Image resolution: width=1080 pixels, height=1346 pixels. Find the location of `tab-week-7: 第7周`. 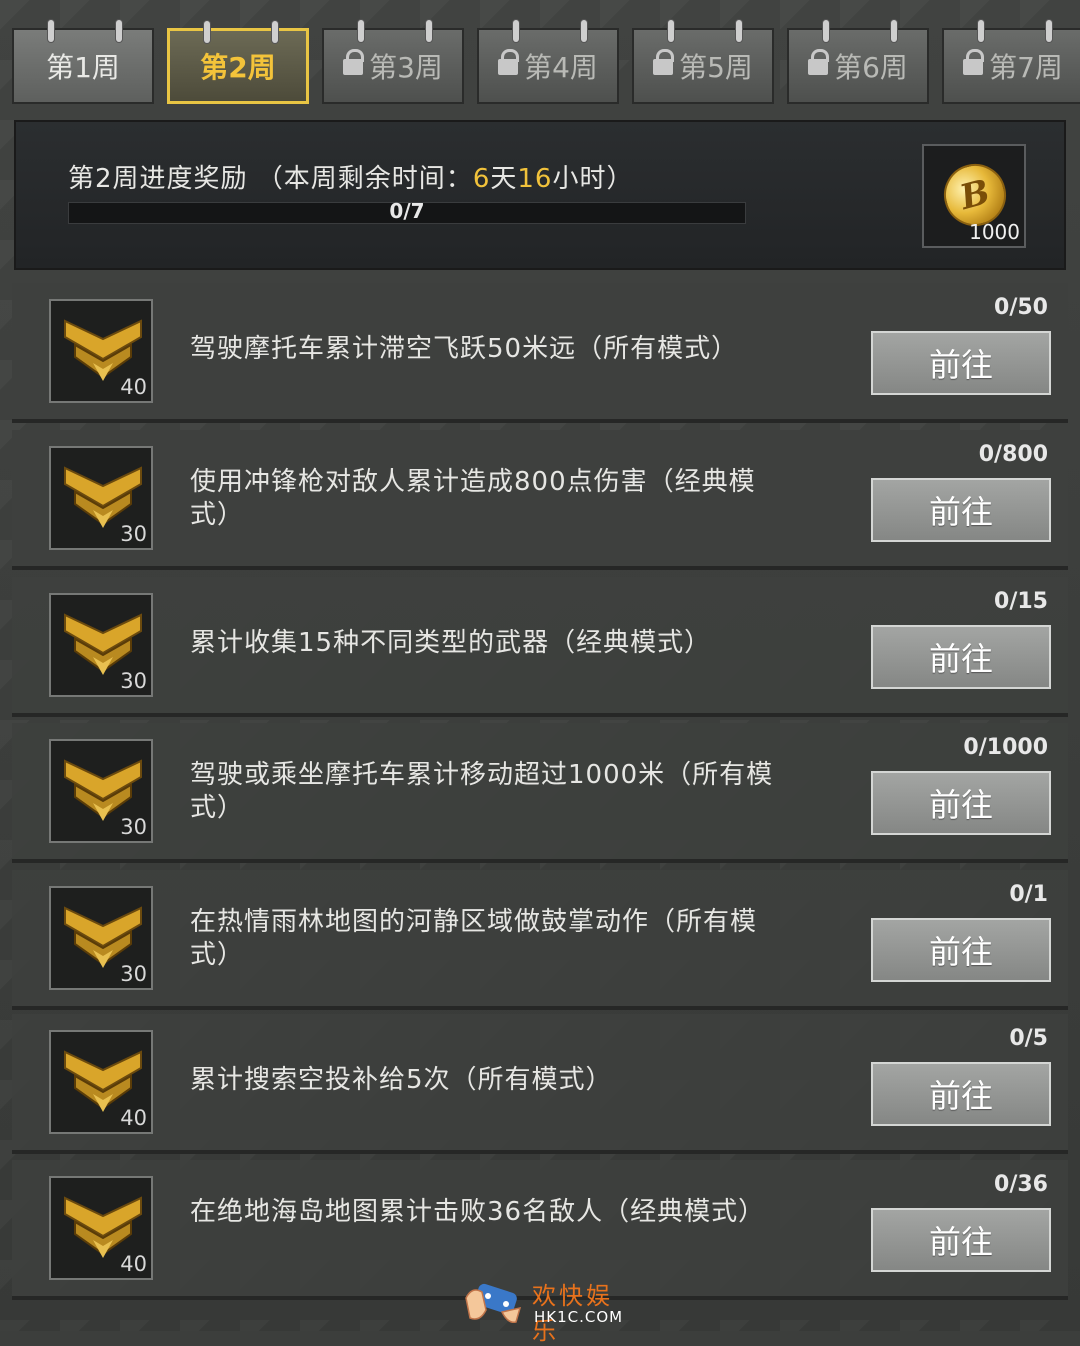

tab-week-7: 第7周 is located at coordinates (1011, 62).